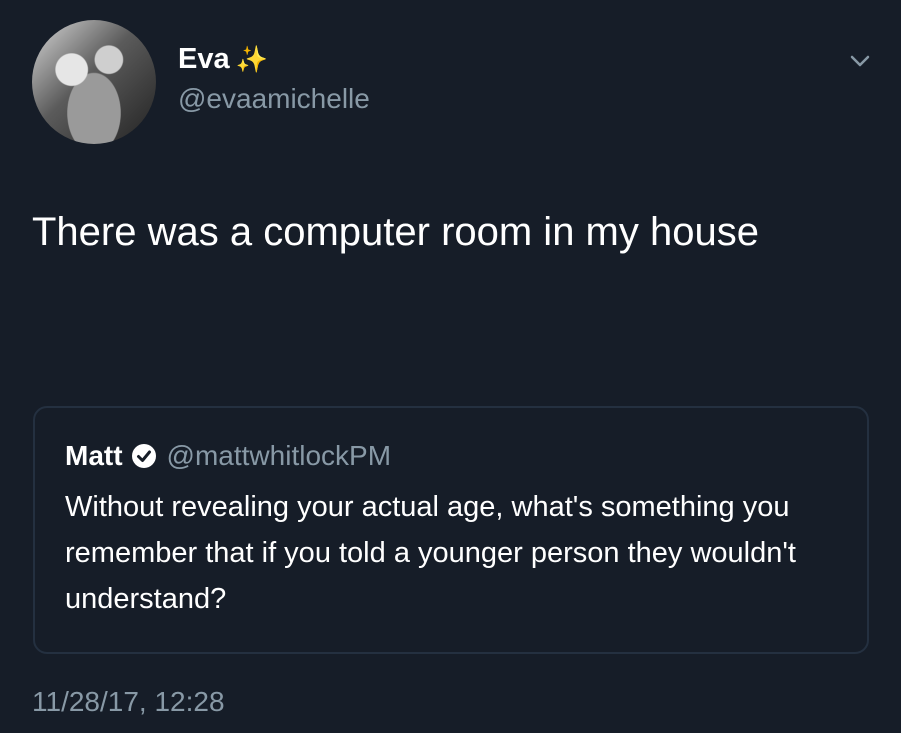 The width and height of the screenshot is (901, 733). What do you see at coordinates (251, 58) in the screenshot?
I see `sparkle-icon: ✨` at bounding box center [251, 58].